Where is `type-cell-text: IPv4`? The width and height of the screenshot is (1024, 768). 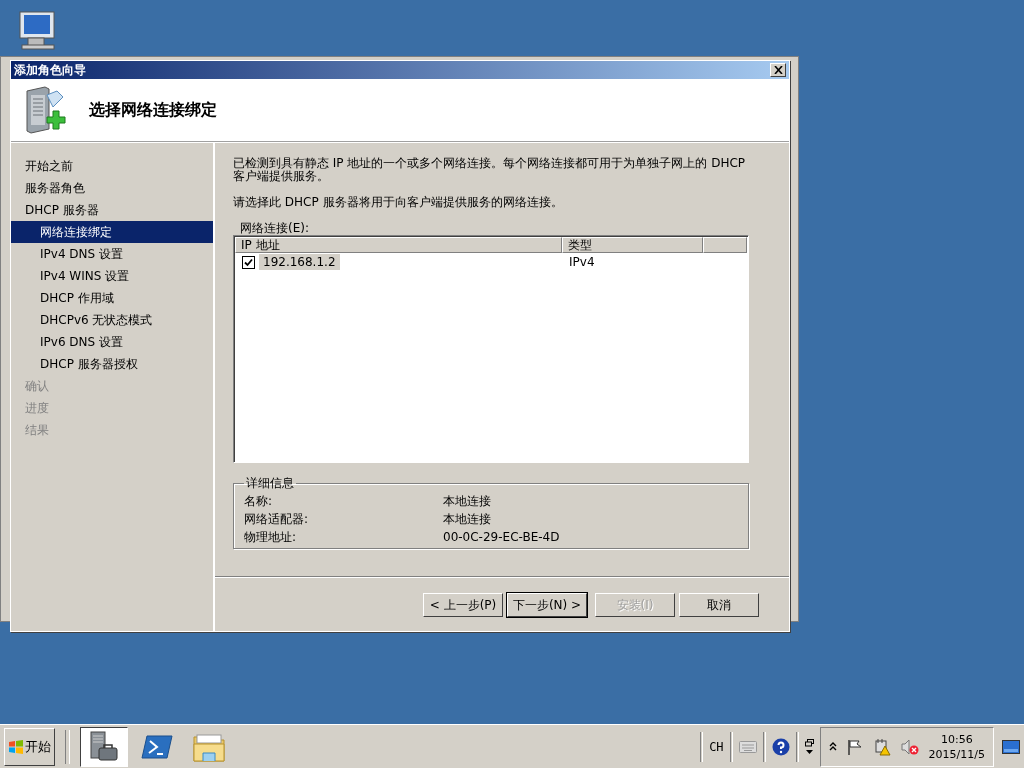 type-cell-text: IPv4 is located at coordinates (582, 262).